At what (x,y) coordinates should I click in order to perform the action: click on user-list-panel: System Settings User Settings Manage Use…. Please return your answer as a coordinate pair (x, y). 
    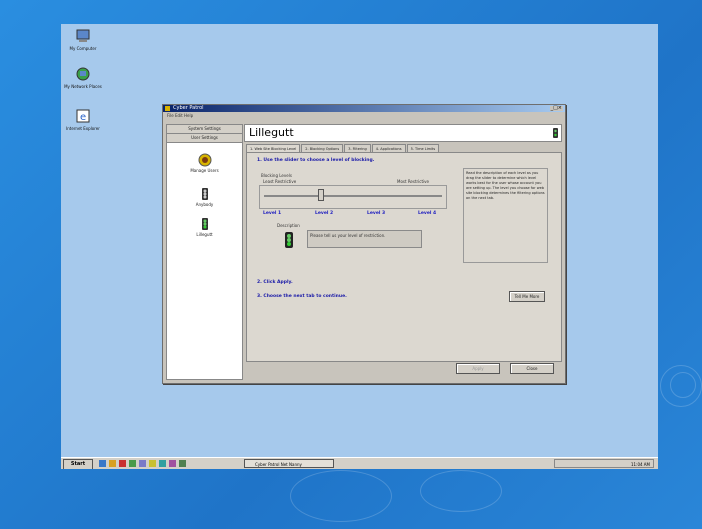
    Looking at the image, I should click on (204, 252).